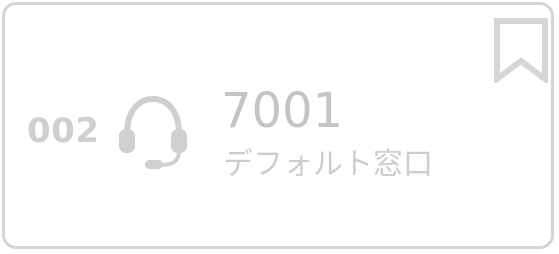  I want to click on bookmark-icon, so click(521, 50).